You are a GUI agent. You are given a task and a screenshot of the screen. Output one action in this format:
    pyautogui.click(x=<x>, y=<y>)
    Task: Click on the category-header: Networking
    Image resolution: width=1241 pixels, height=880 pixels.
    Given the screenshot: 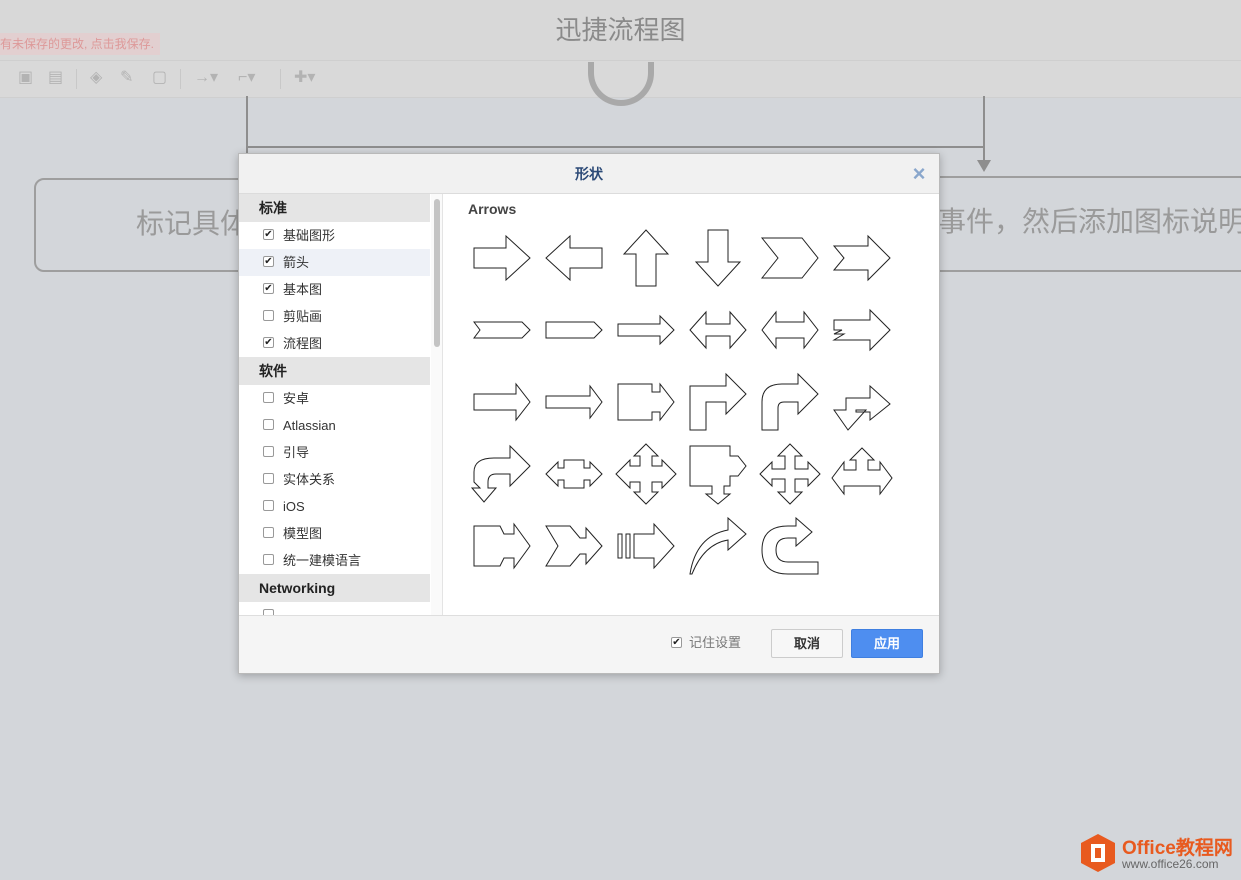 What is the action you would take?
    pyautogui.click(x=334, y=588)
    